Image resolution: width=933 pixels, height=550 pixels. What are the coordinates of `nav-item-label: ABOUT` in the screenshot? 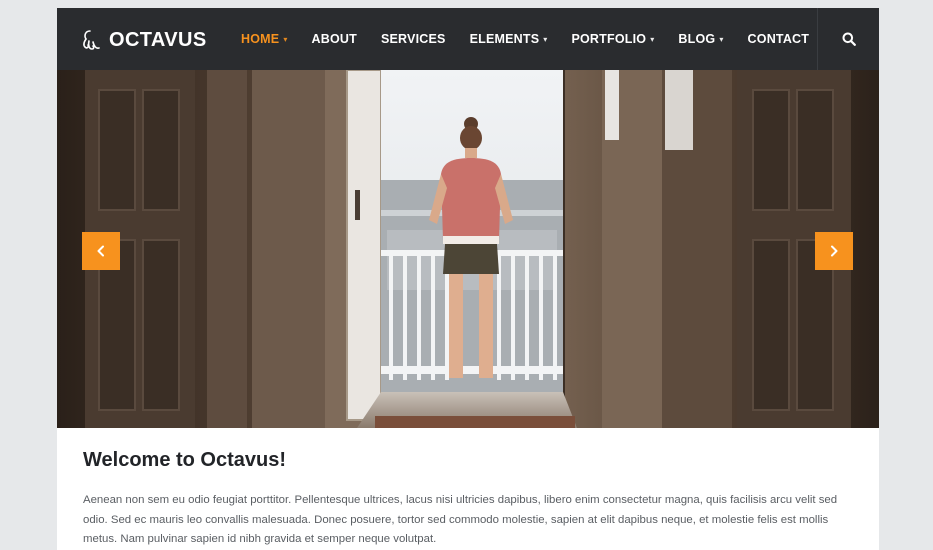 It's located at (334, 39).